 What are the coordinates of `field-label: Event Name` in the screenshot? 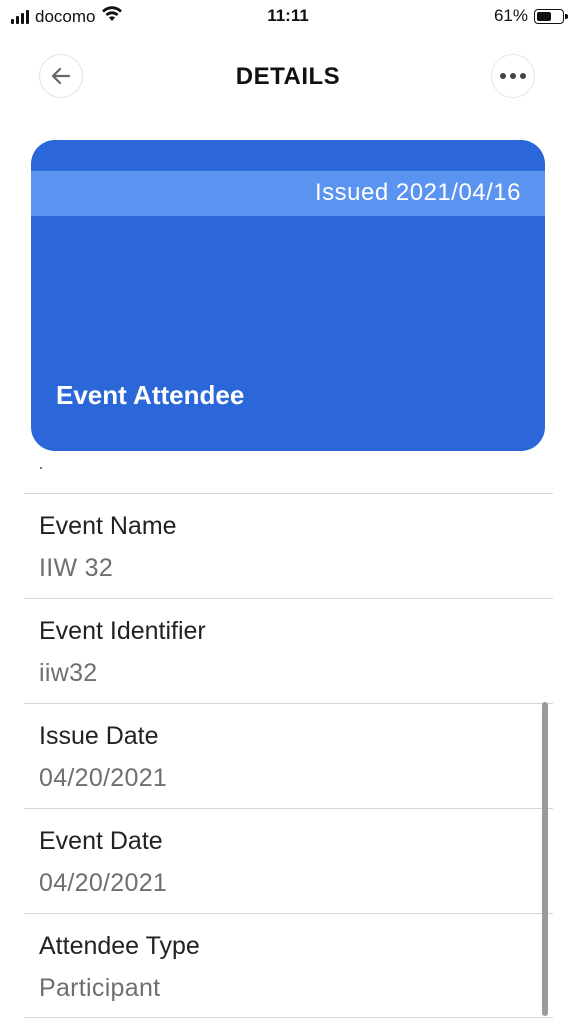 It's located at (108, 526).